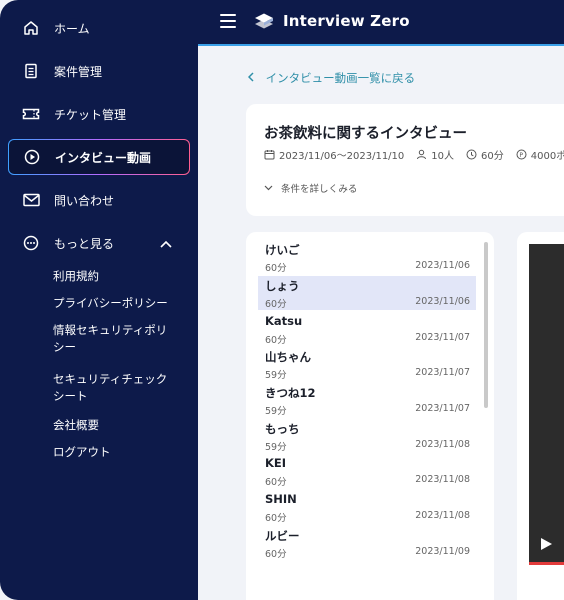 Image resolution: width=564 pixels, height=600 pixels. I want to click on respondent-name: KEI, so click(276, 463).